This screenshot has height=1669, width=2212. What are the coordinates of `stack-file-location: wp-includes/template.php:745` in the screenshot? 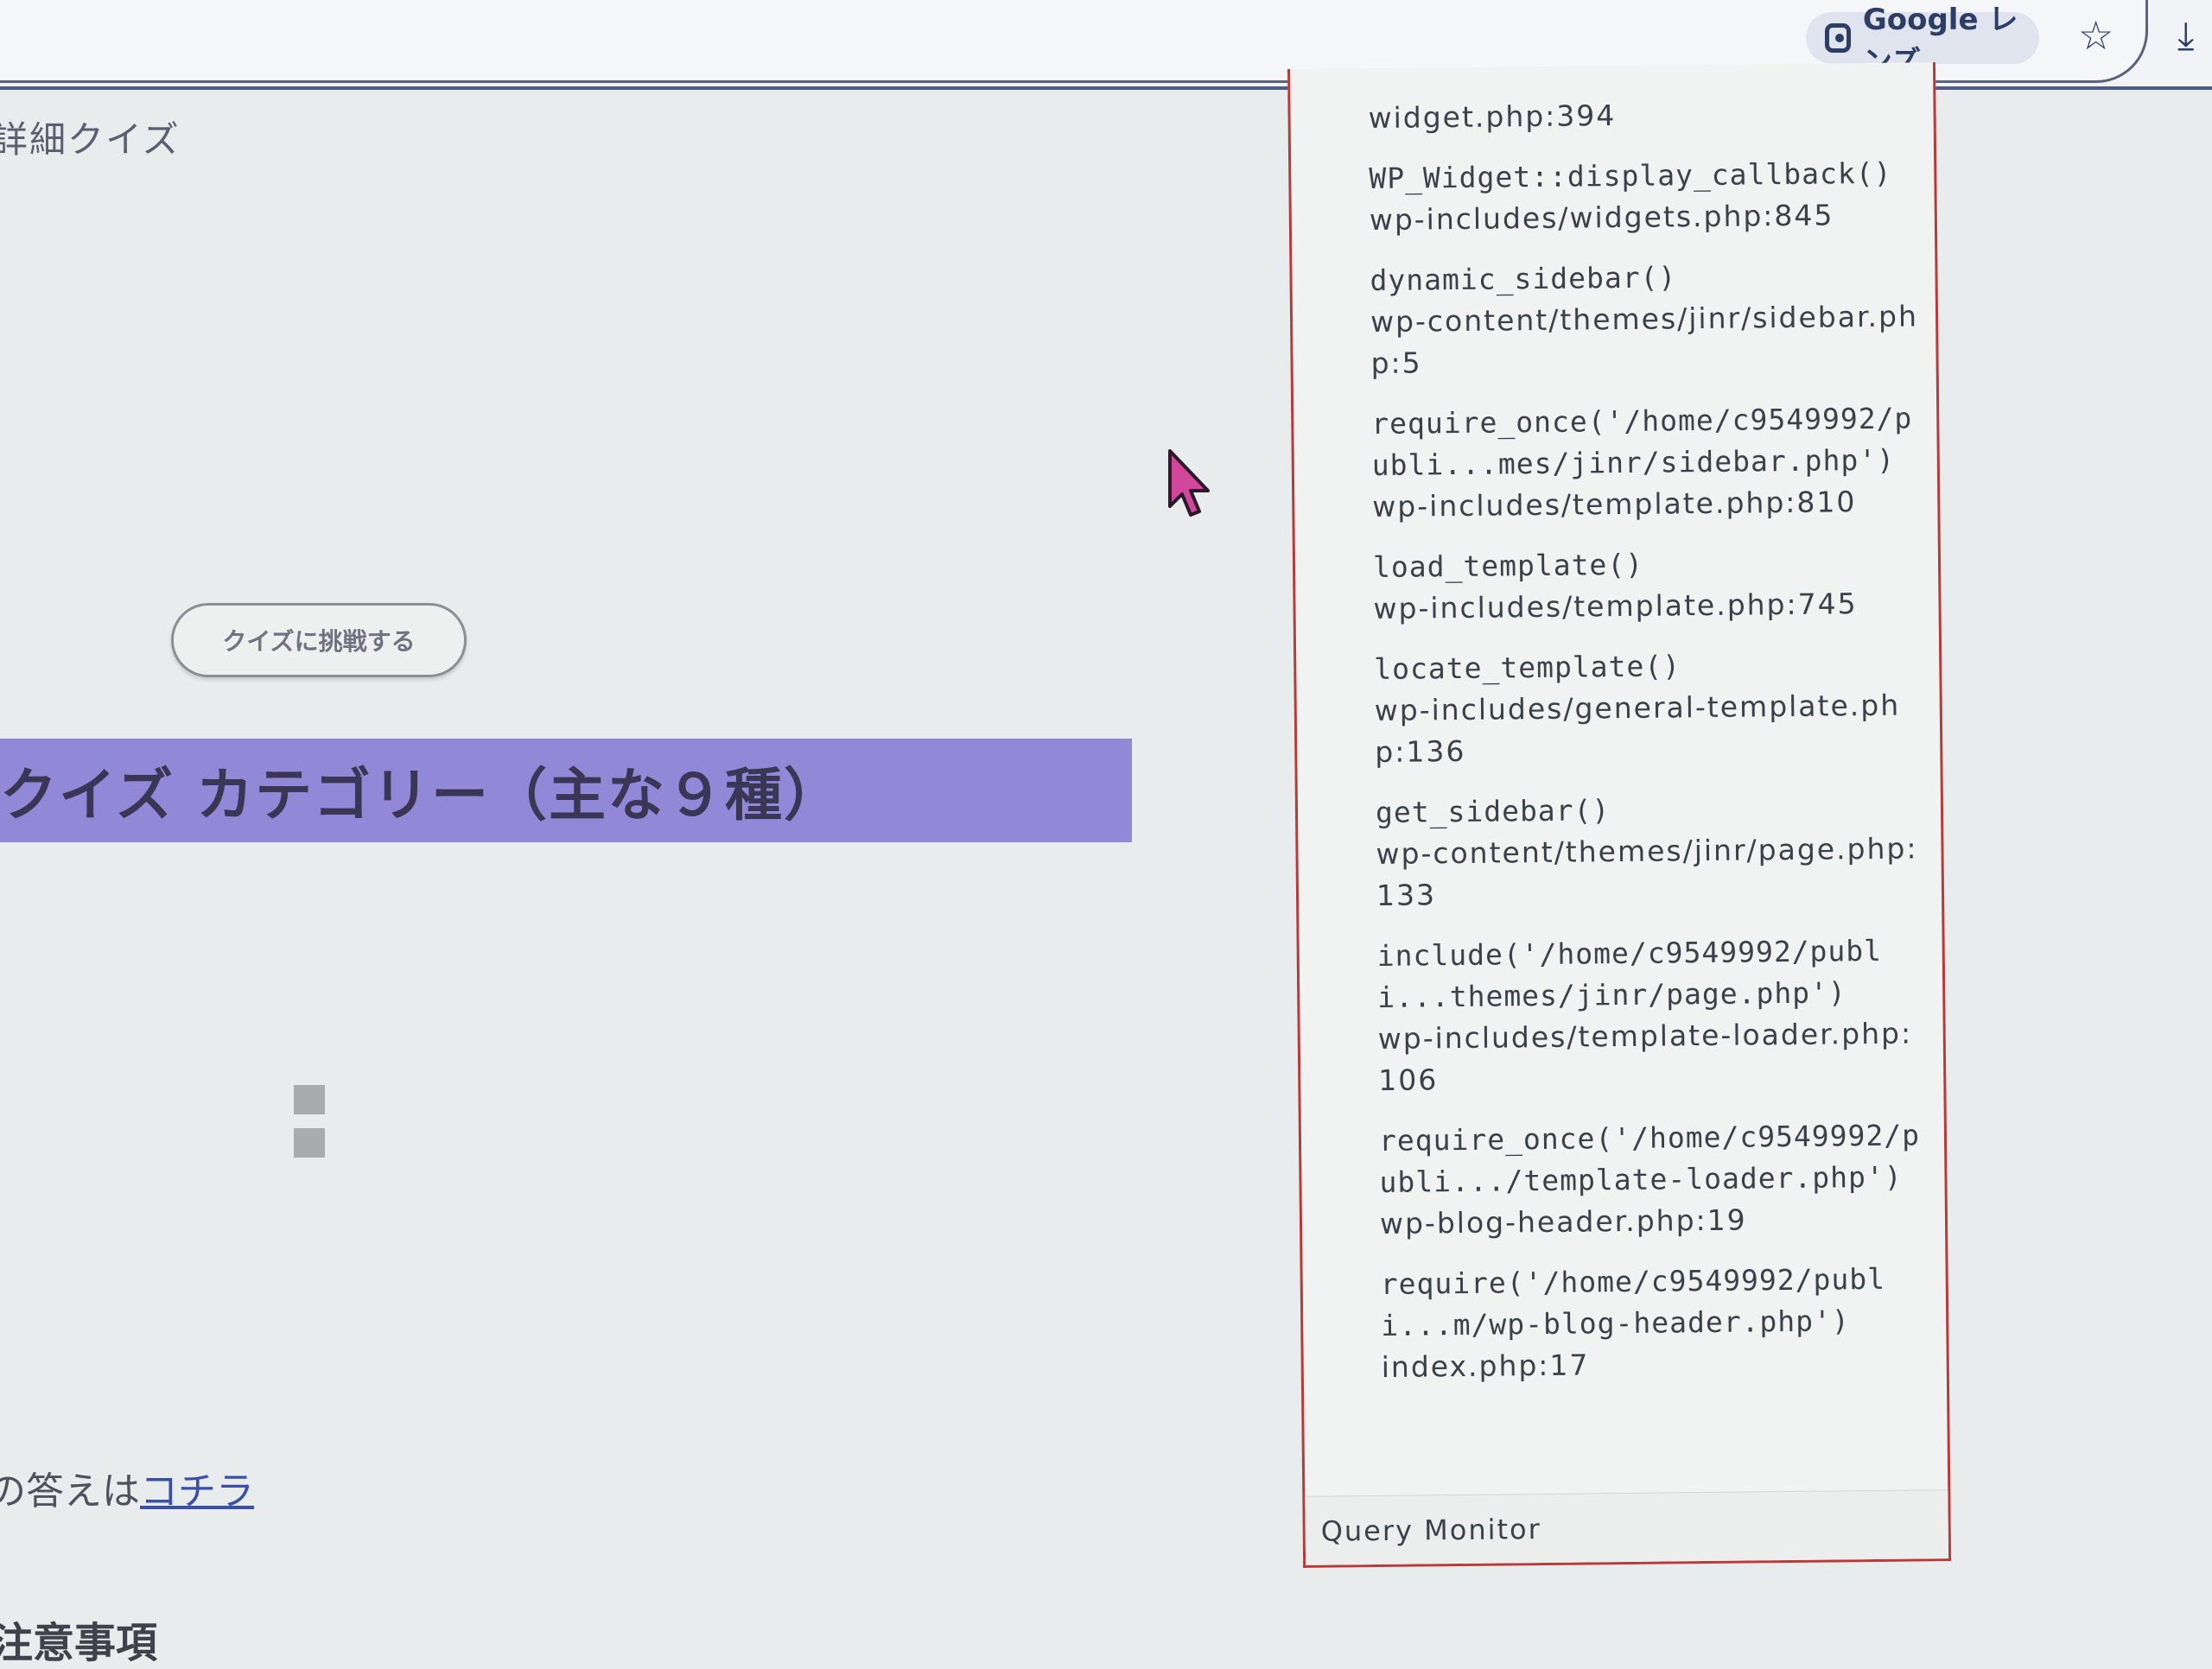 It's located at (1649, 606).